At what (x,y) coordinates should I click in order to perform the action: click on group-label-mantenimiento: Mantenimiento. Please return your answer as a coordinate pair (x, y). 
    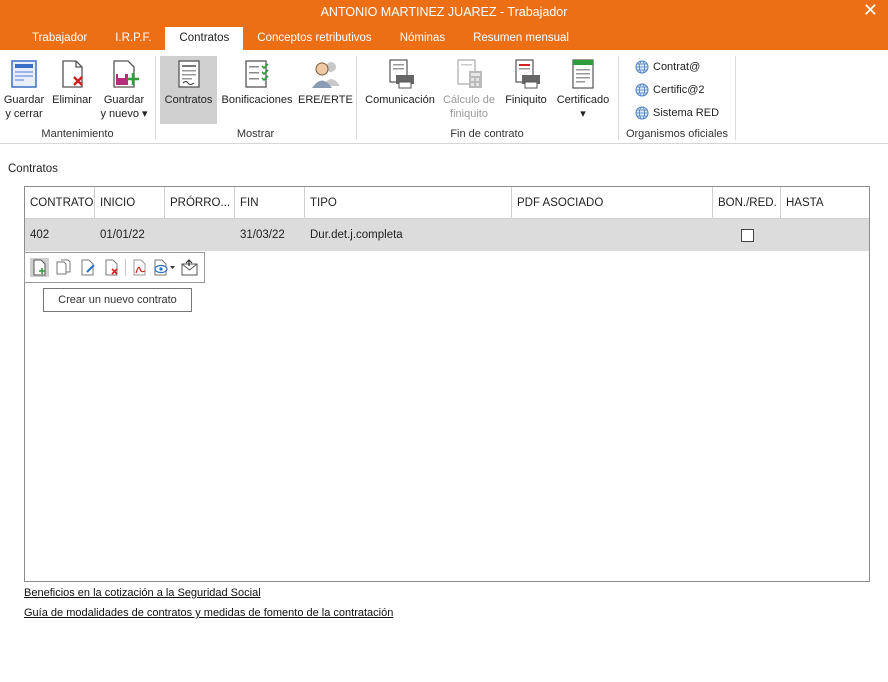
    Looking at the image, I should click on (77, 134).